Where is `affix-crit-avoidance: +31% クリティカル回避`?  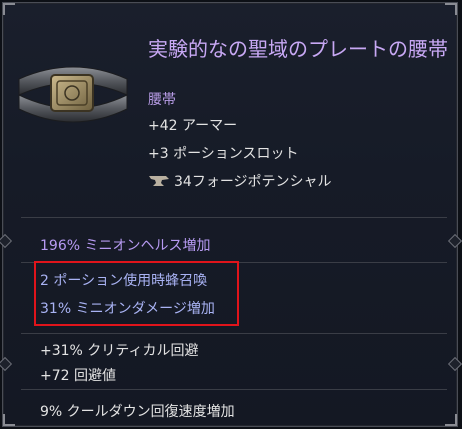 affix-crit-avoidance: +31% クリティカル回避 is located at coordinates (119, 351).